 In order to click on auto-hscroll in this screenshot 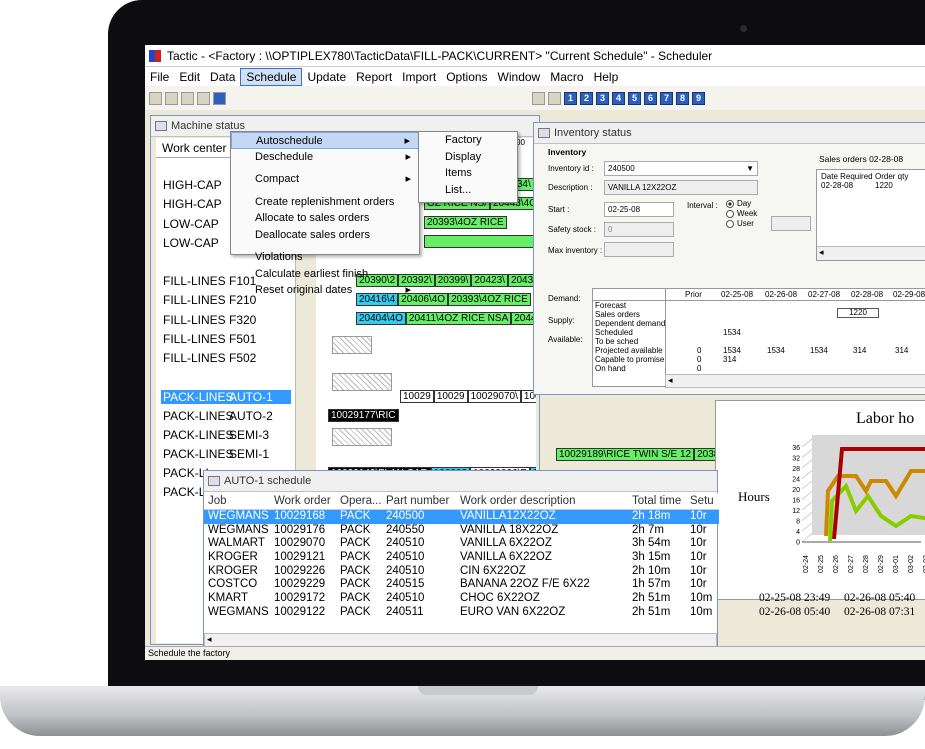, I will do `click(460, 640)`.